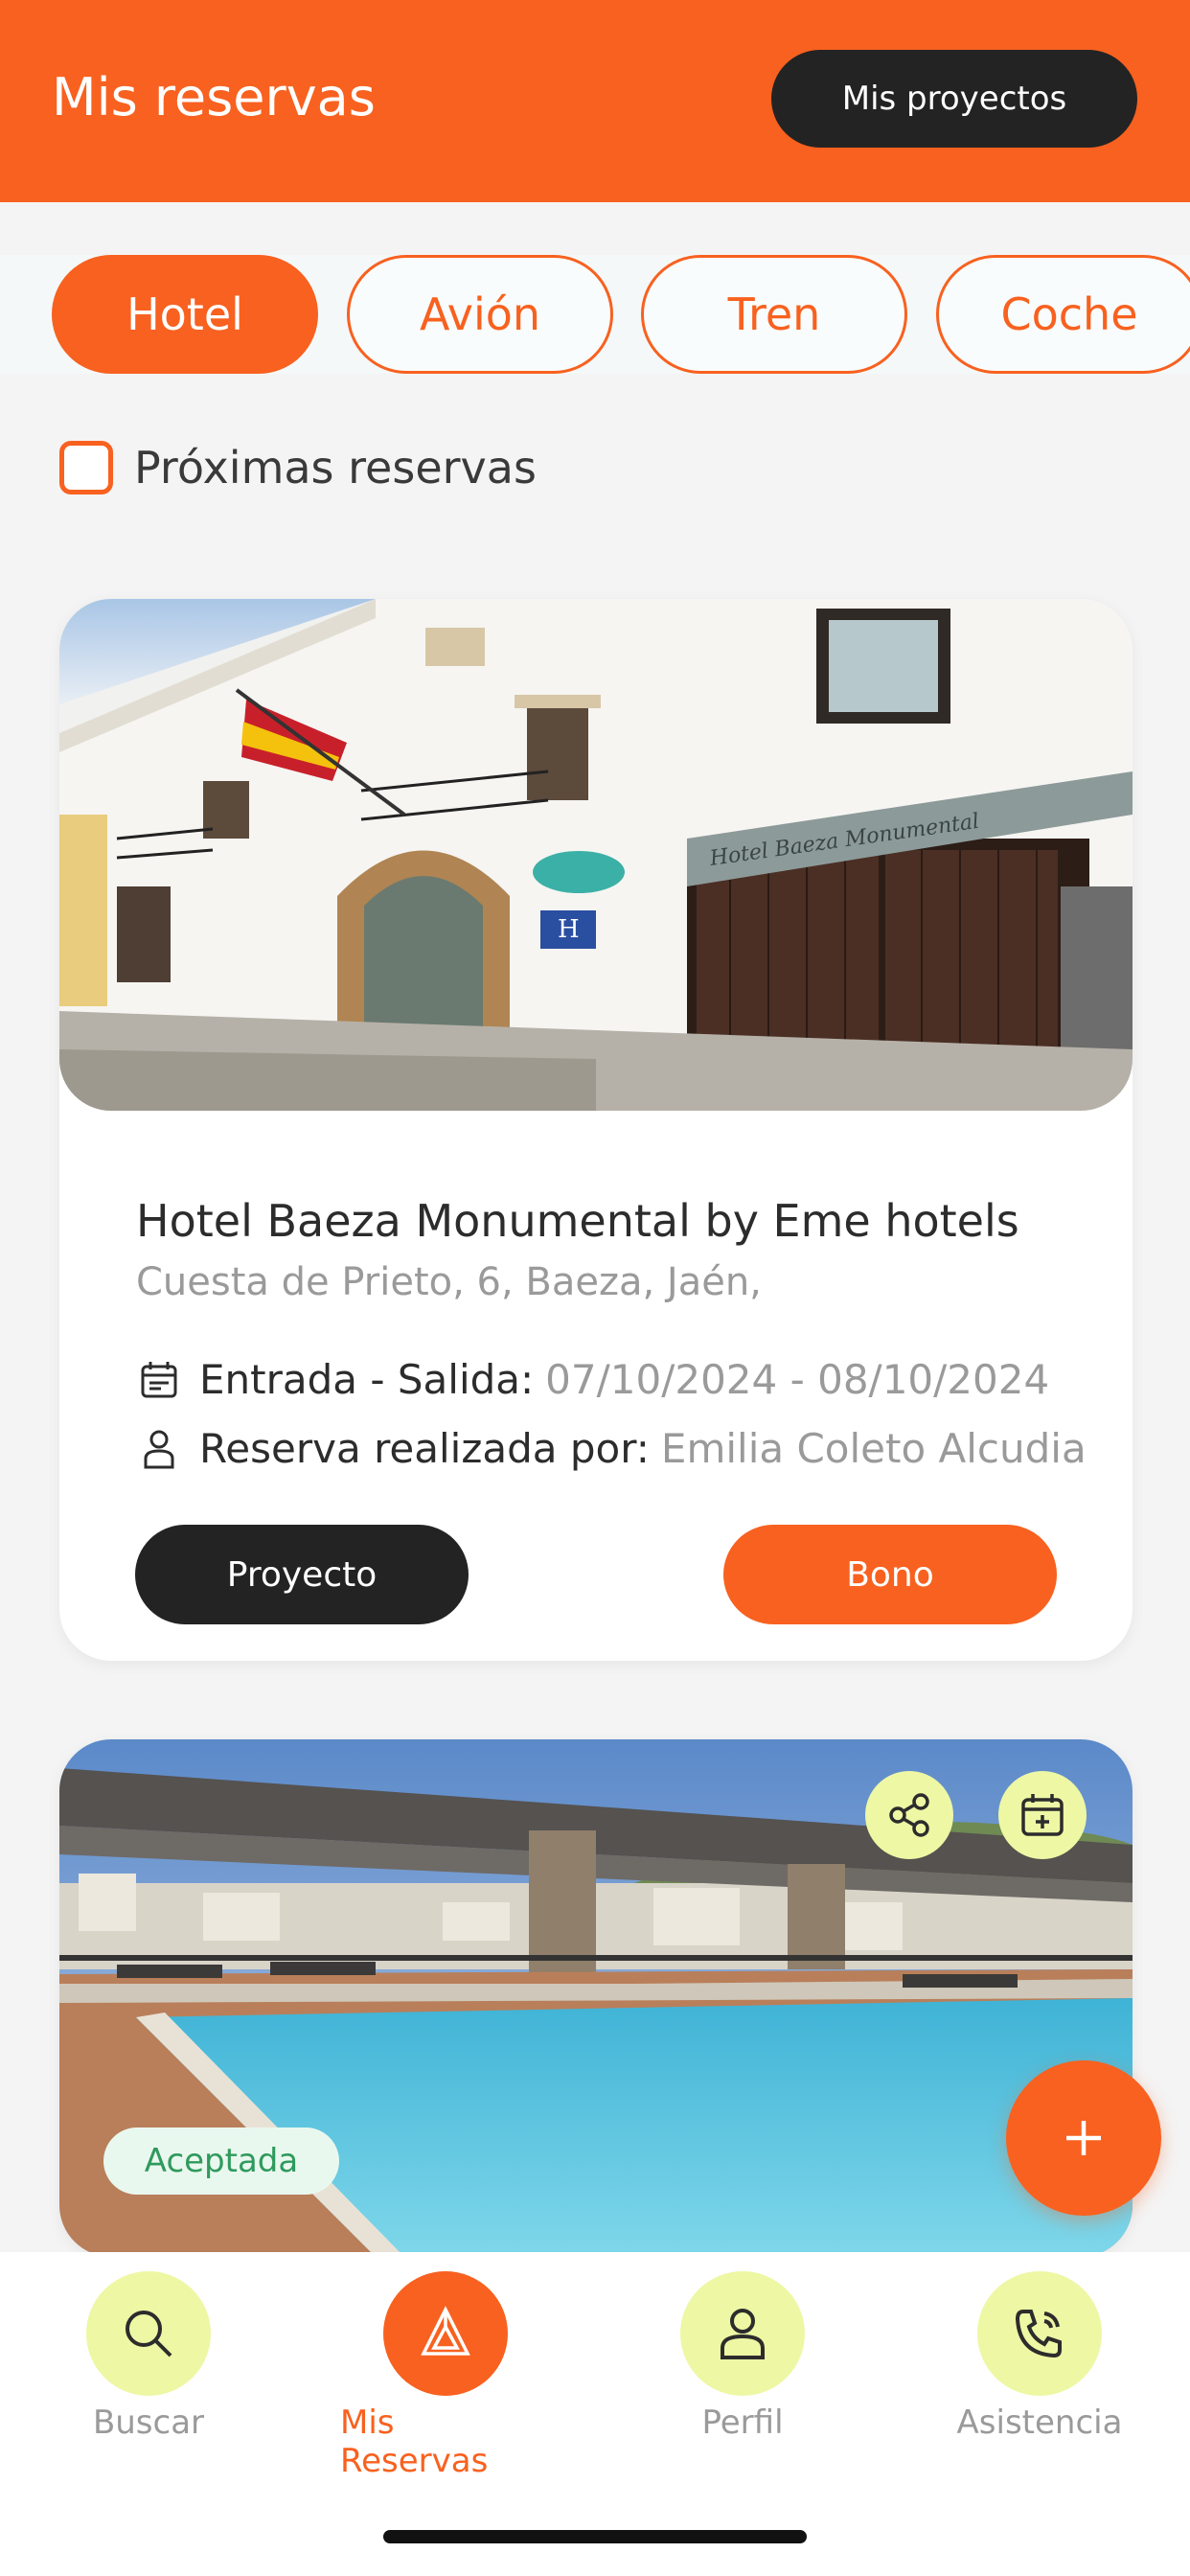  I want to click on hotel-address: Cuesta de Prieto, 6, Baeza, Jaén,, so click(449, 1282).